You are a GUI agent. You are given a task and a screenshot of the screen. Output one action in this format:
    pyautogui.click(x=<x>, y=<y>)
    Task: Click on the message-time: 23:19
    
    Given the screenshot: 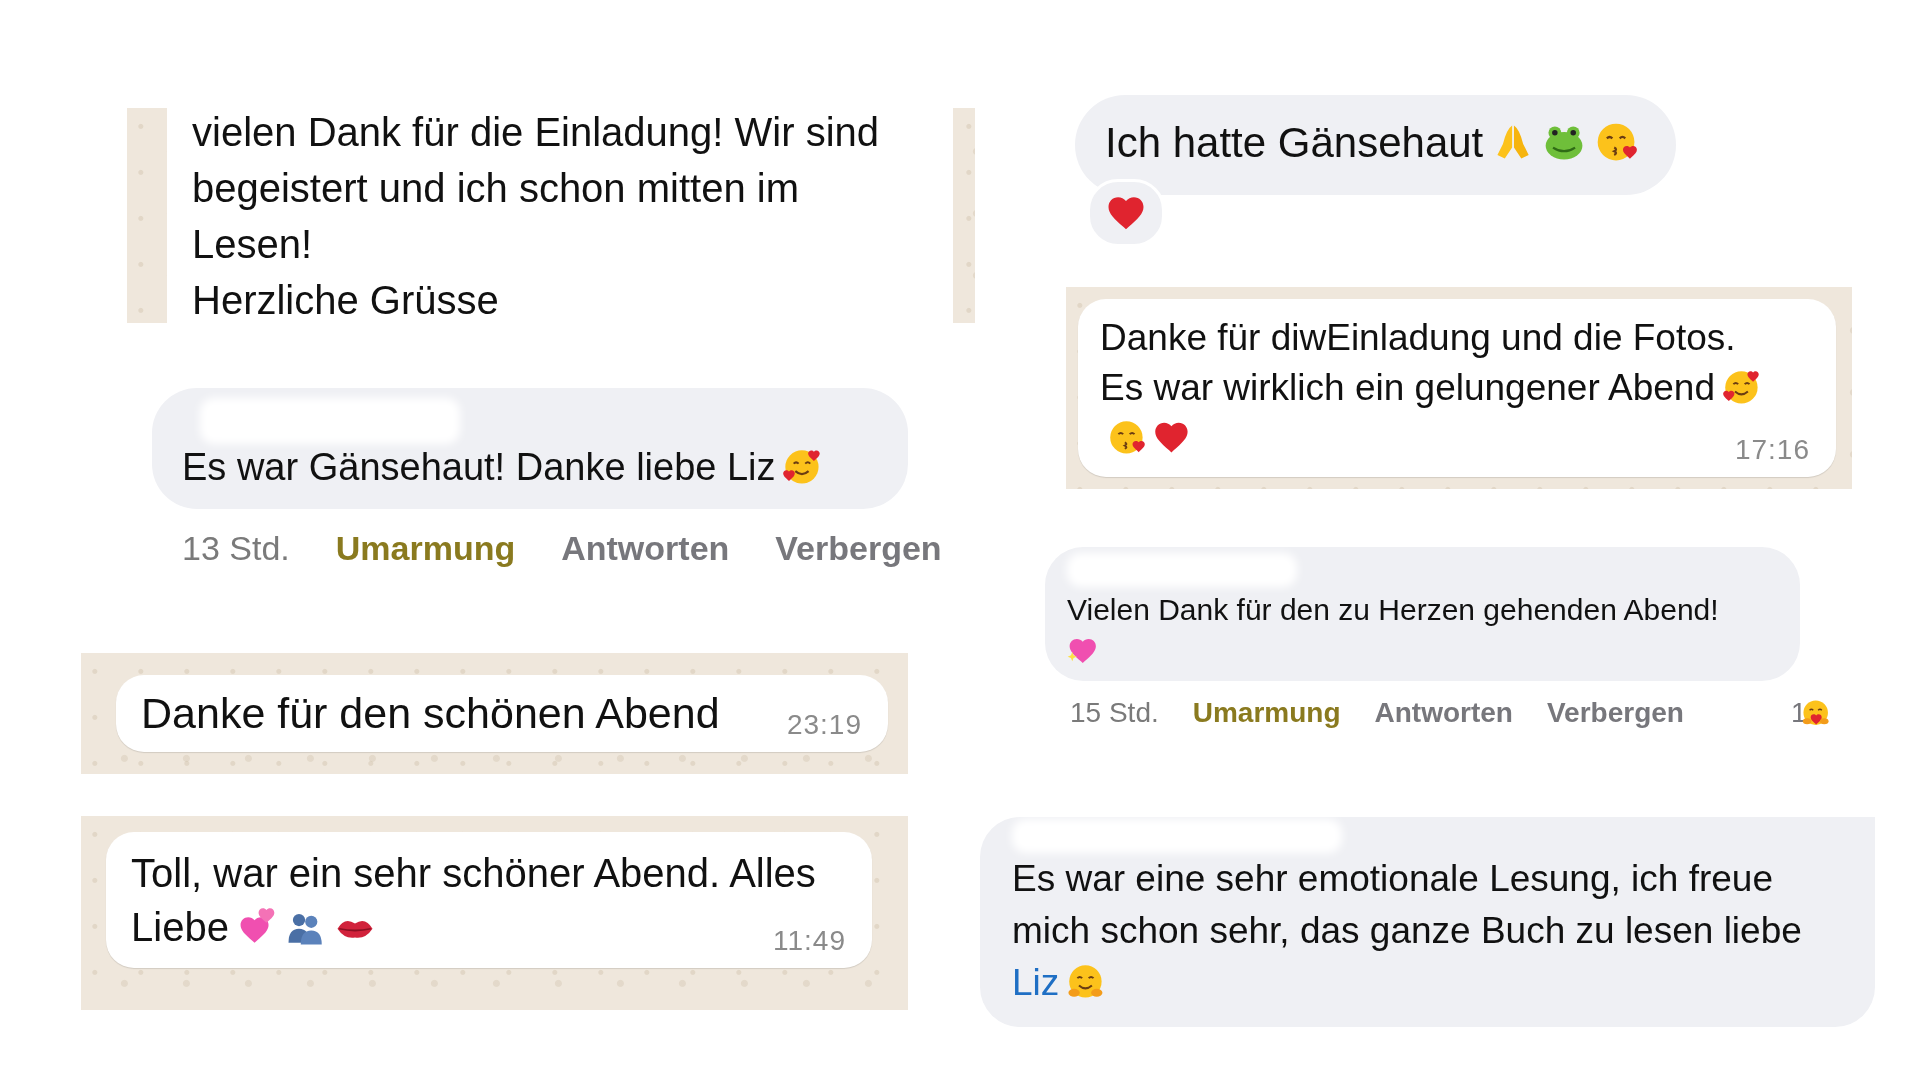 What is the action you would take?
    pyautogui.click(x=824, y=725)
    